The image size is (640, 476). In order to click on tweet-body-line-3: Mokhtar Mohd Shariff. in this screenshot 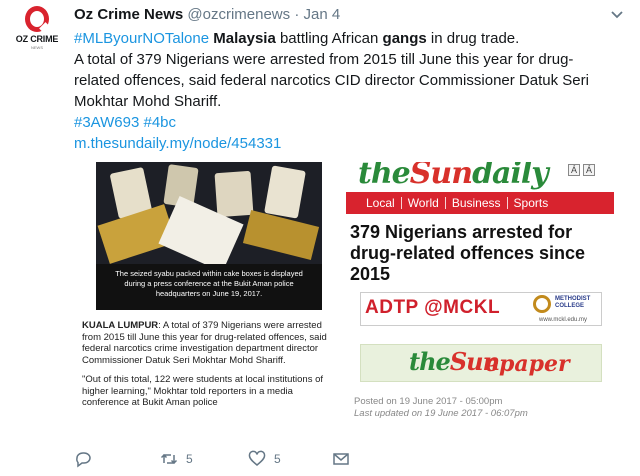, I will do `click(148, 101)`.